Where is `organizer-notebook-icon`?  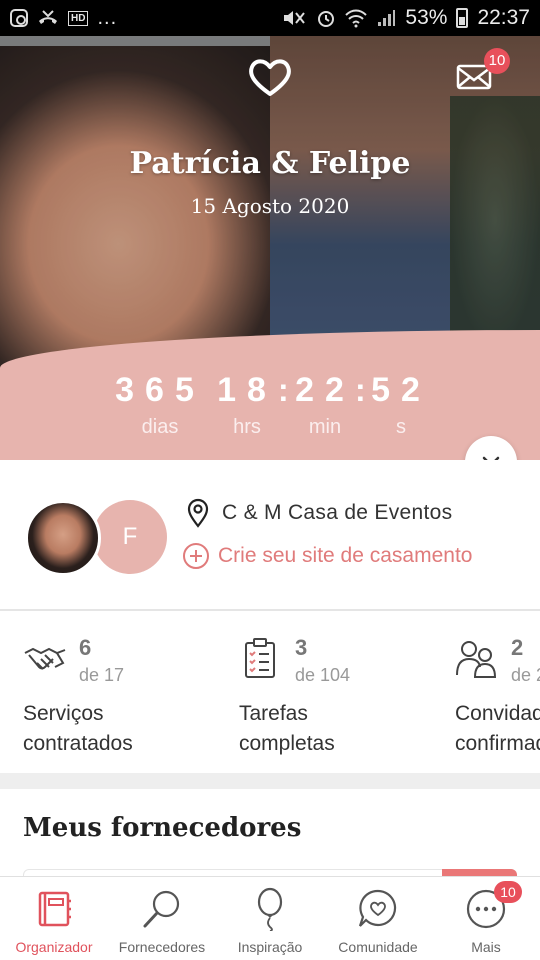 organizer-notebook-icon is located at coordinates (54, 909).